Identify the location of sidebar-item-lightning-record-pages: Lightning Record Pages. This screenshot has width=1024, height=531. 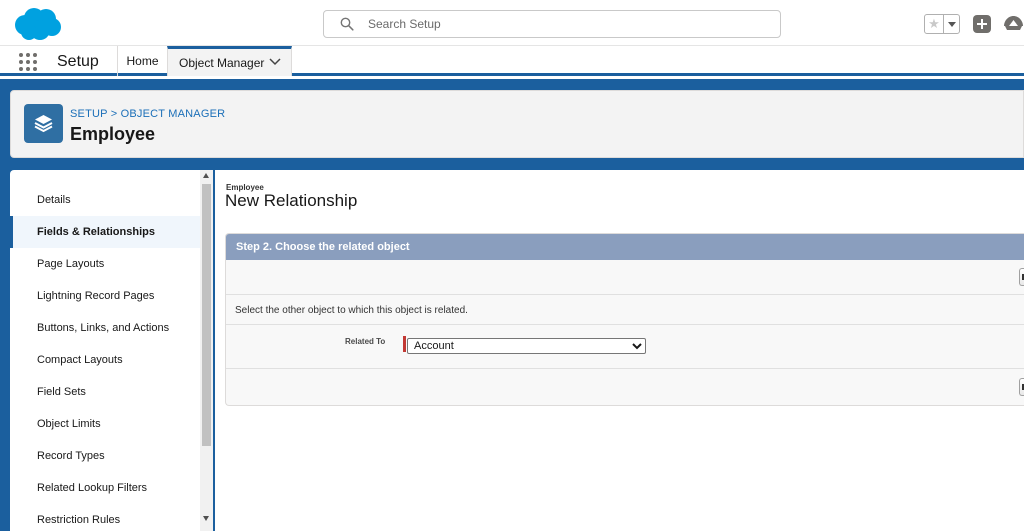
(105, 296).